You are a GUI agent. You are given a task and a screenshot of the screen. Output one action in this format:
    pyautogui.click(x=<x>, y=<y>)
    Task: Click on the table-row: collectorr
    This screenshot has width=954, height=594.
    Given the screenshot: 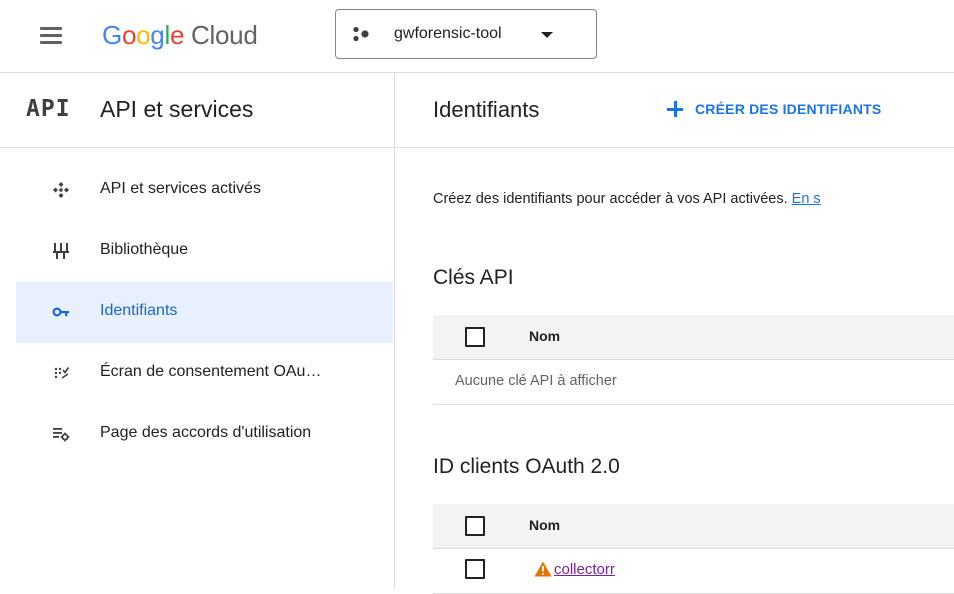 What is the action you would take?
    pyautogui.click(x=693, y=571)
    